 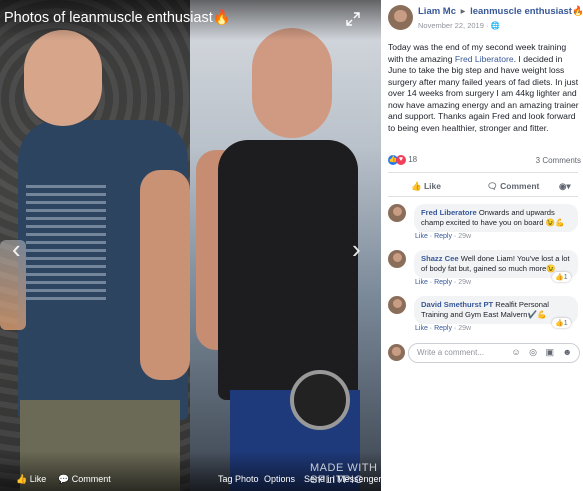 I want to click on post-header: Liam Mc ▸ leanmuscle enthusiast🔥, so click(x=500, y=11).